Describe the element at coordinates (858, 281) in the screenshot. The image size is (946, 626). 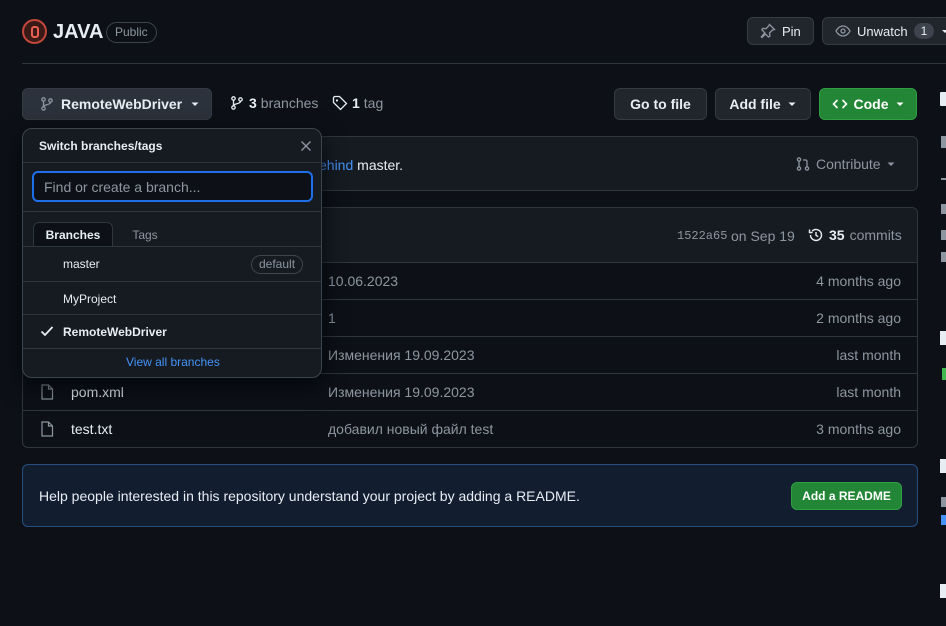
I see `file-age: 4 months ago` at that location.